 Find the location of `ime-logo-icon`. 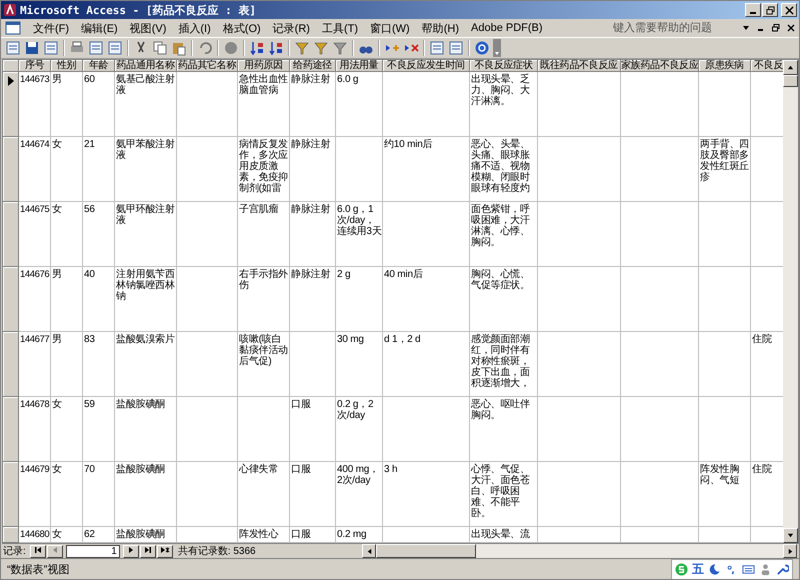

ime-logo-icon is located at coordinates (681, 569).